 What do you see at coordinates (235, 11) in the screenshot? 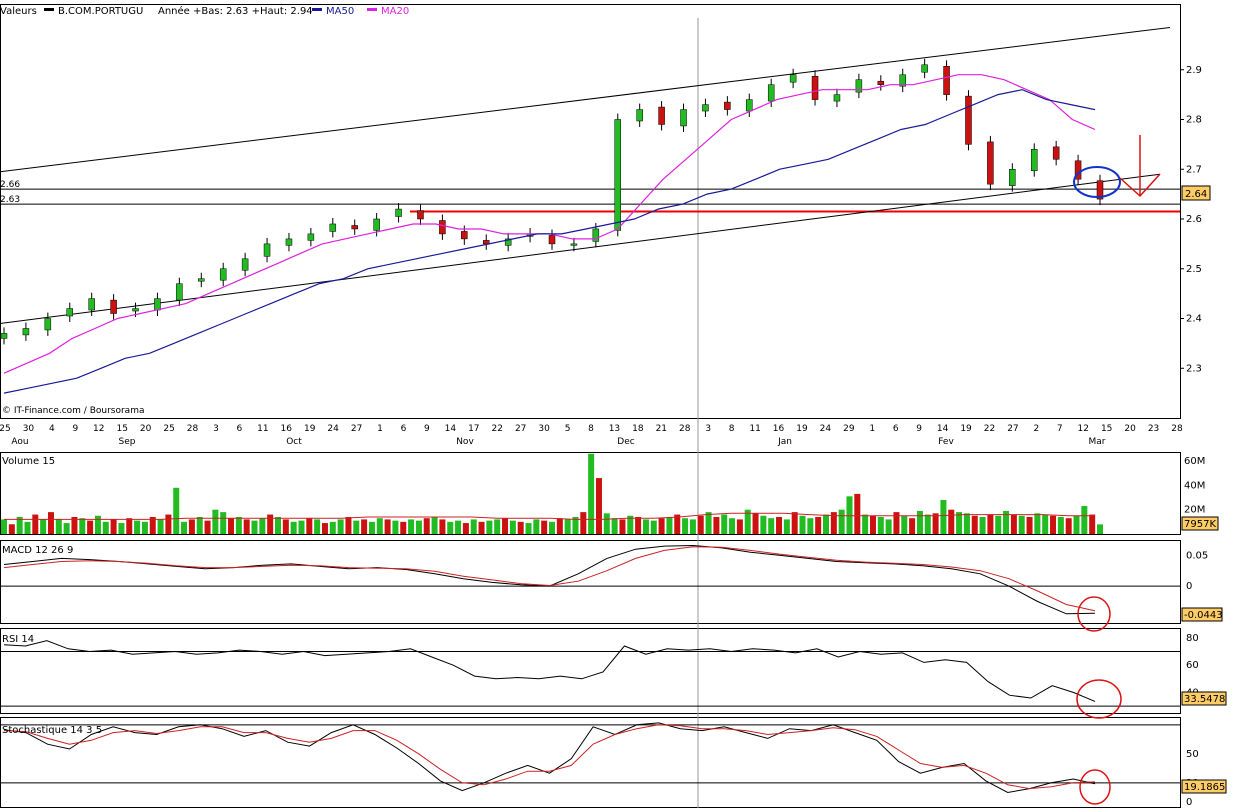
I see `legend-annee: Année +Bas: 2.63 +Haut: 2.94` at bounding box center [235, 11].